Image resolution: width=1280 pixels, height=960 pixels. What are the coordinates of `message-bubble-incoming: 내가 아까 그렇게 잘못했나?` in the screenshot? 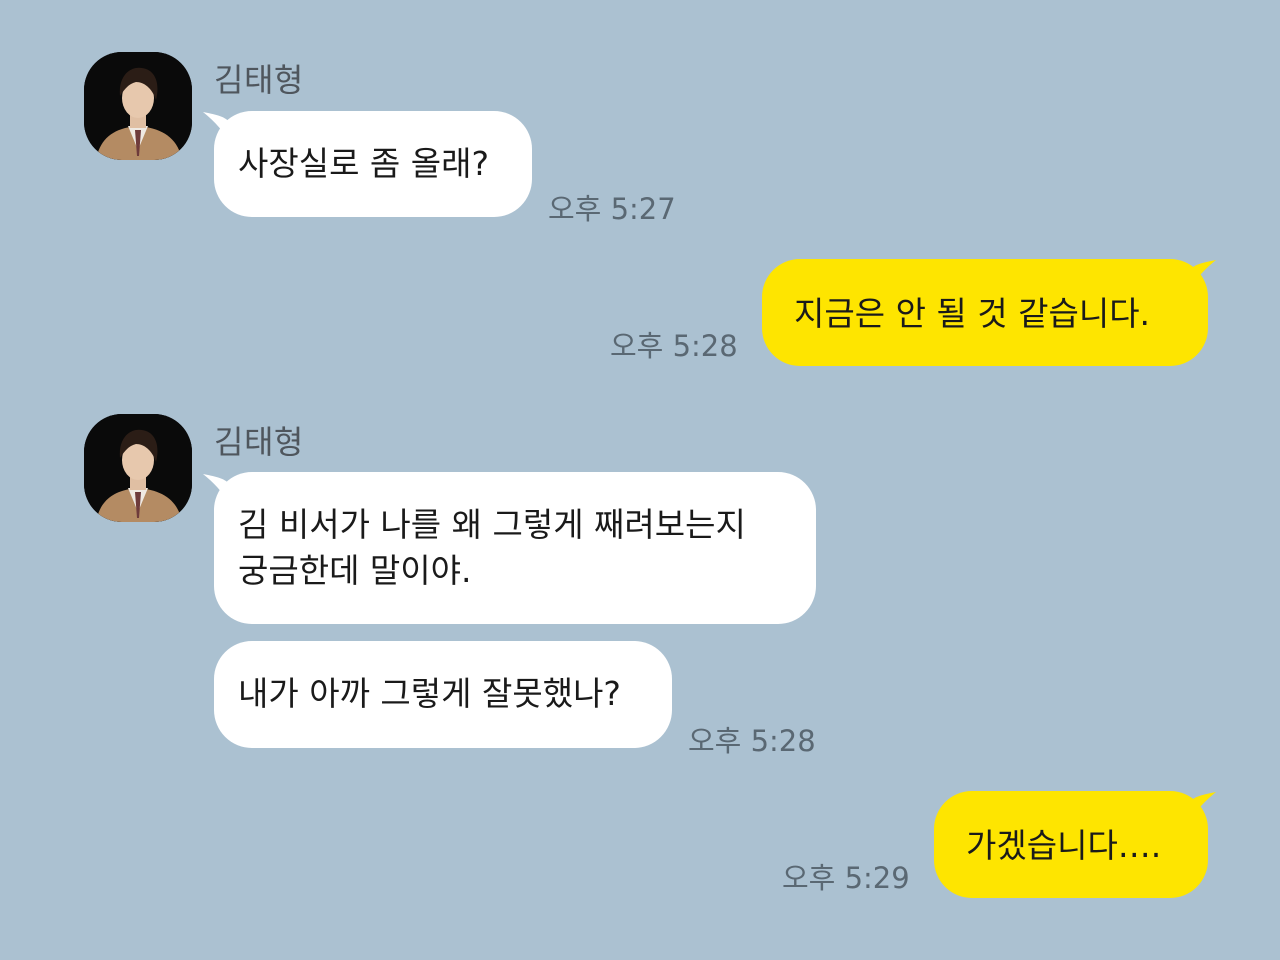 It's located at (443, 694).